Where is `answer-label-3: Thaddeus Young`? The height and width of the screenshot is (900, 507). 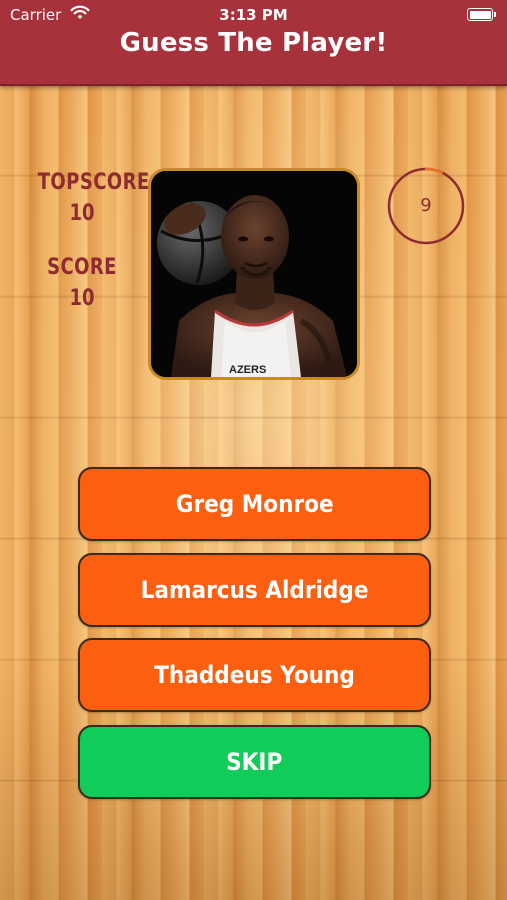
answer-label-3: Thaddeus Young is located at coordinates (254, 675).